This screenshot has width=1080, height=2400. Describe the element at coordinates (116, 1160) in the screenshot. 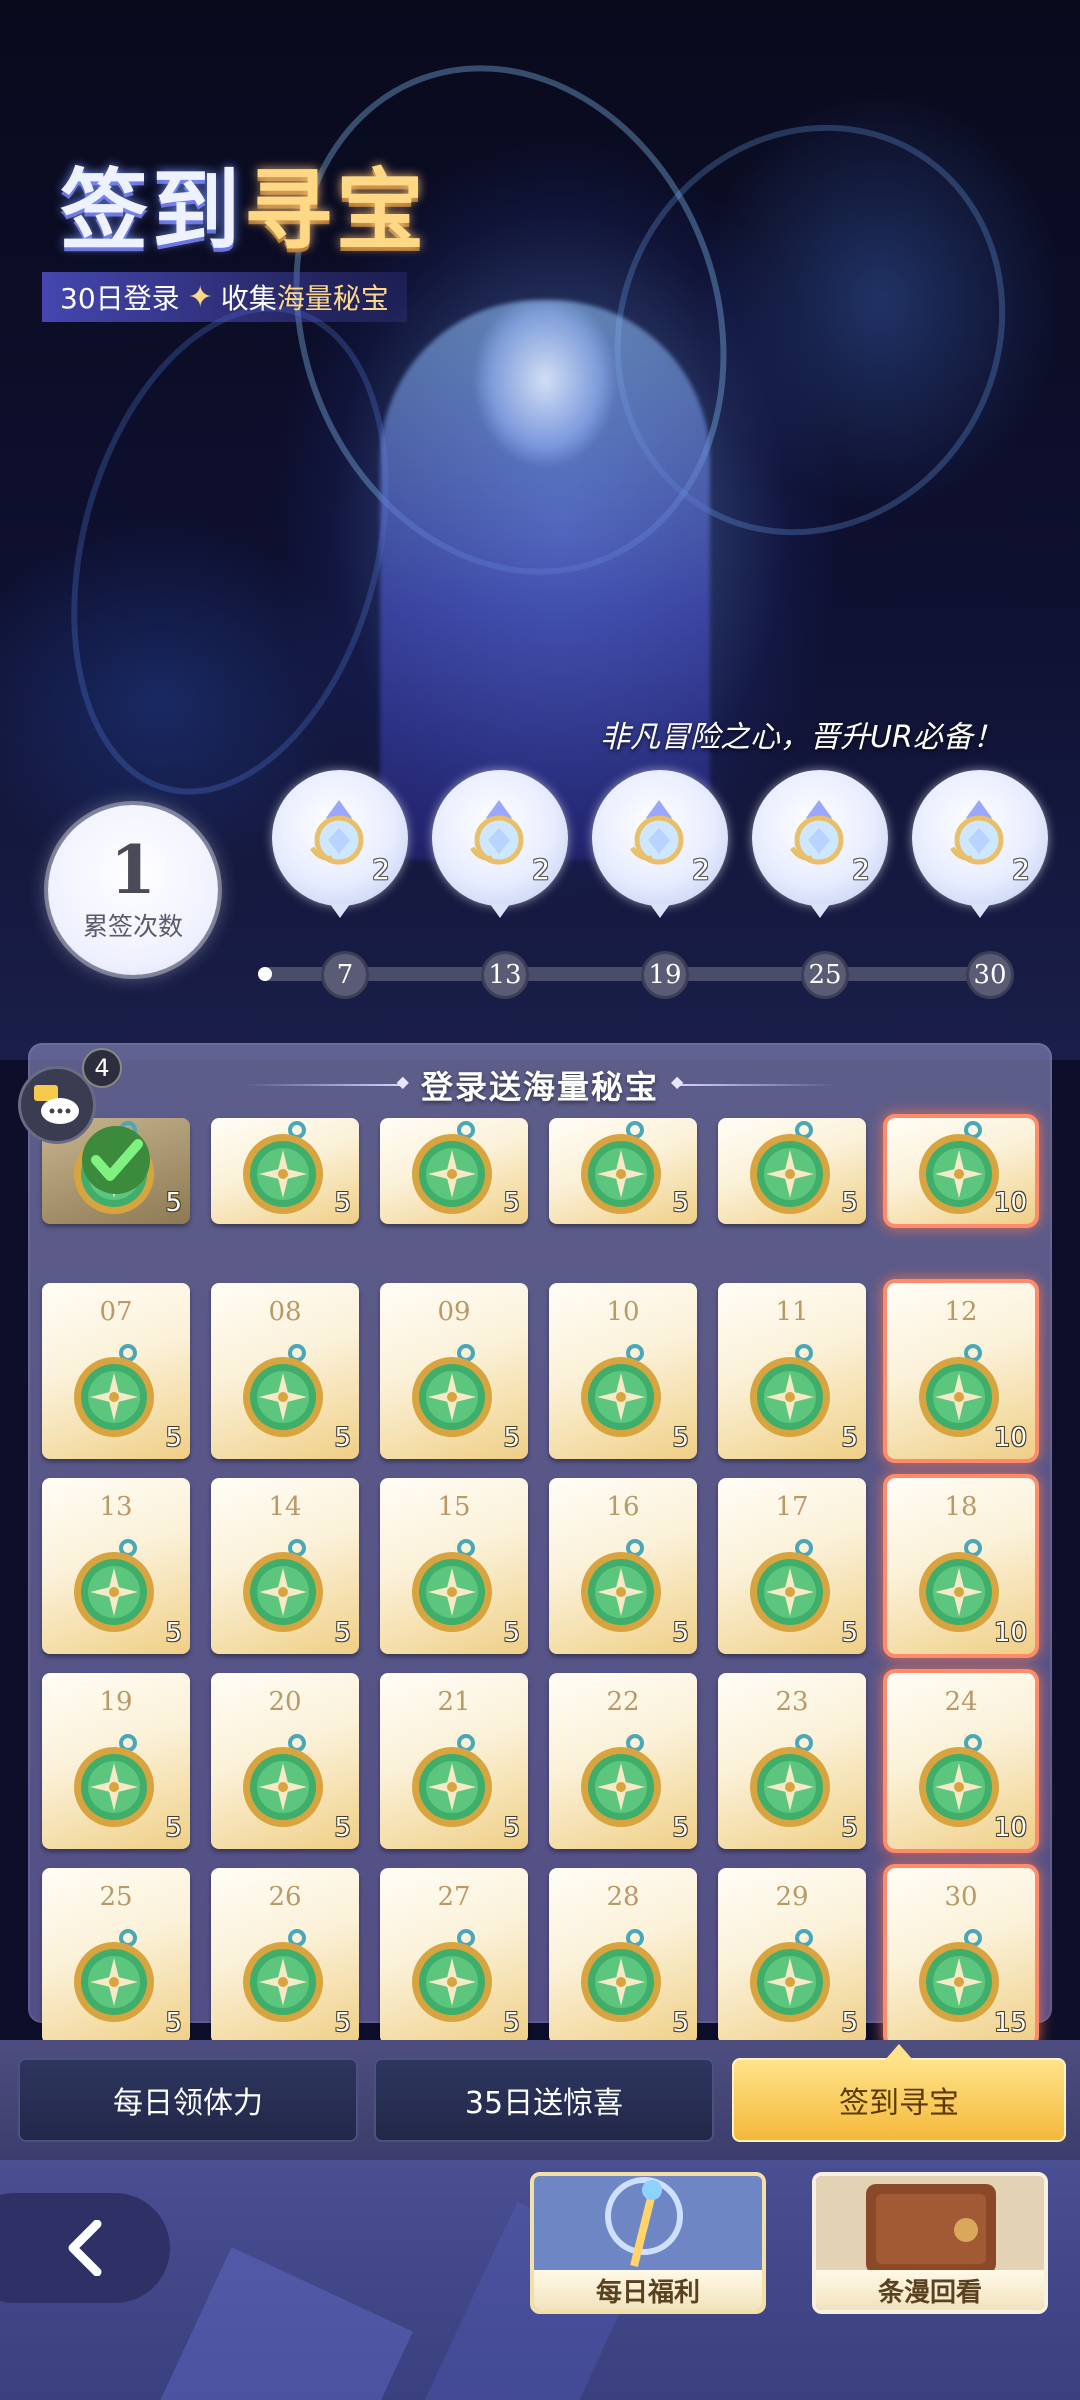

I see `claimed-check-icon` at that location.